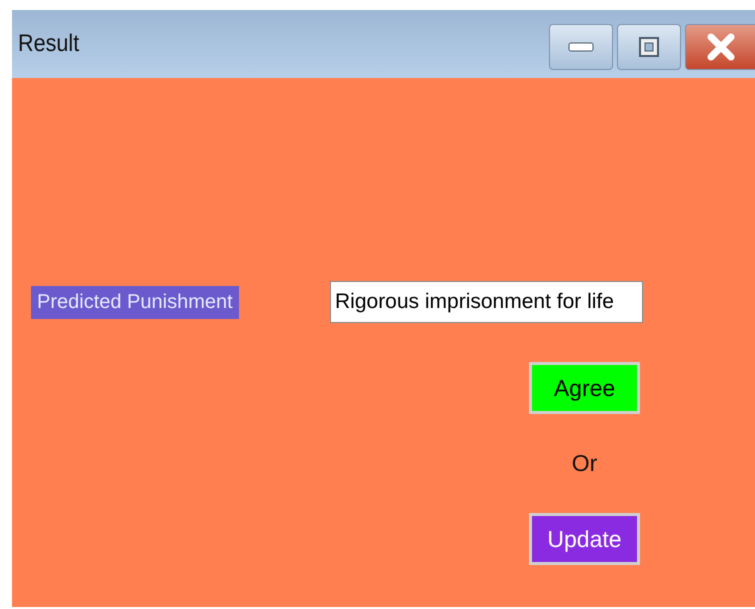 Image resolution: width=755 pixels, height=609 pixels. I want to click on maximize-button, so click(649, 47).